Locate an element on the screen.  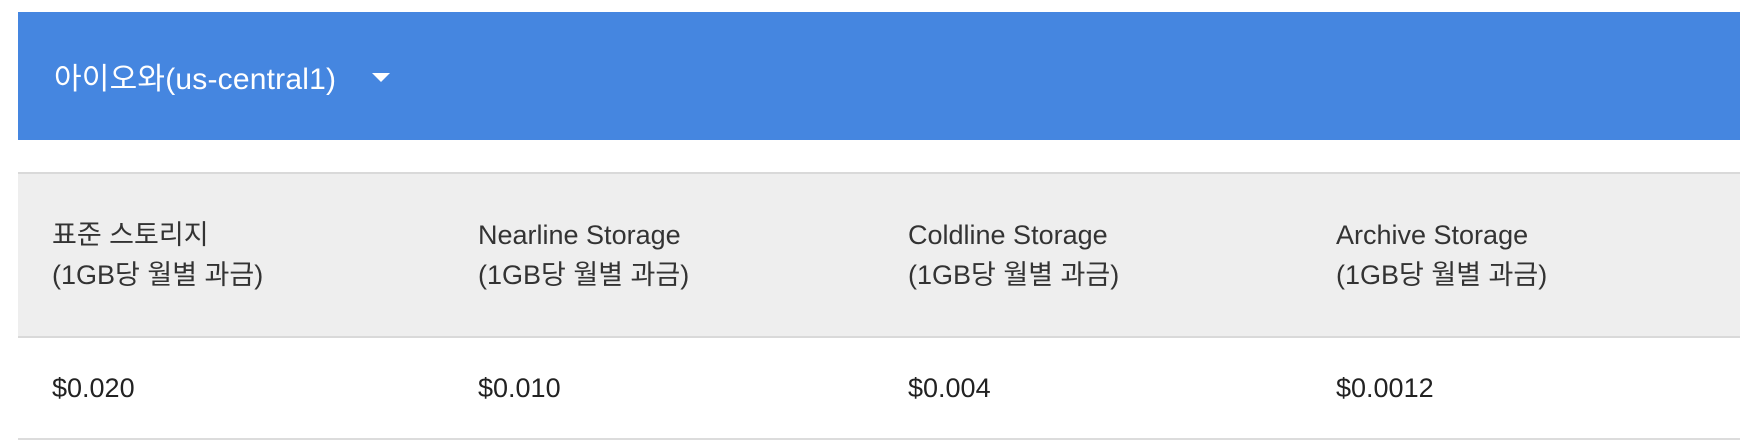
region-dropdown-label: 아이오와(us-central1) is located at coordinates (195, 79).